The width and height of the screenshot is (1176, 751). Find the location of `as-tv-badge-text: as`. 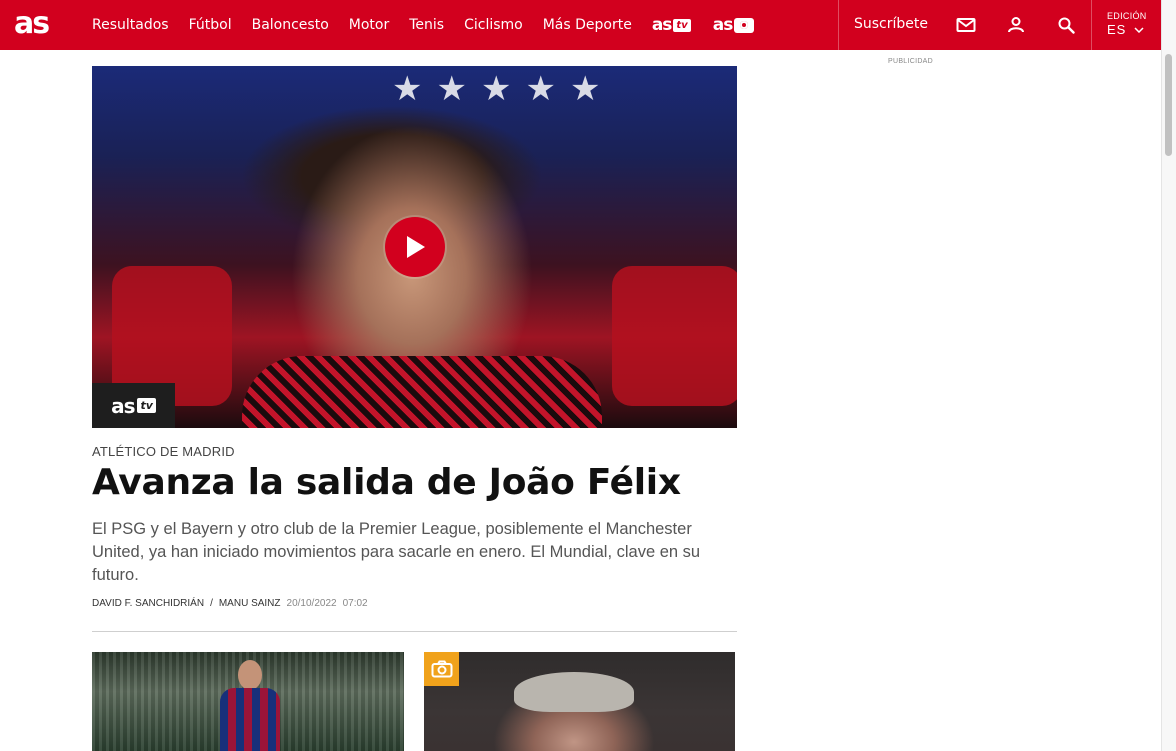

as-tv-badge-text: as is located at coordinates (123, 405).